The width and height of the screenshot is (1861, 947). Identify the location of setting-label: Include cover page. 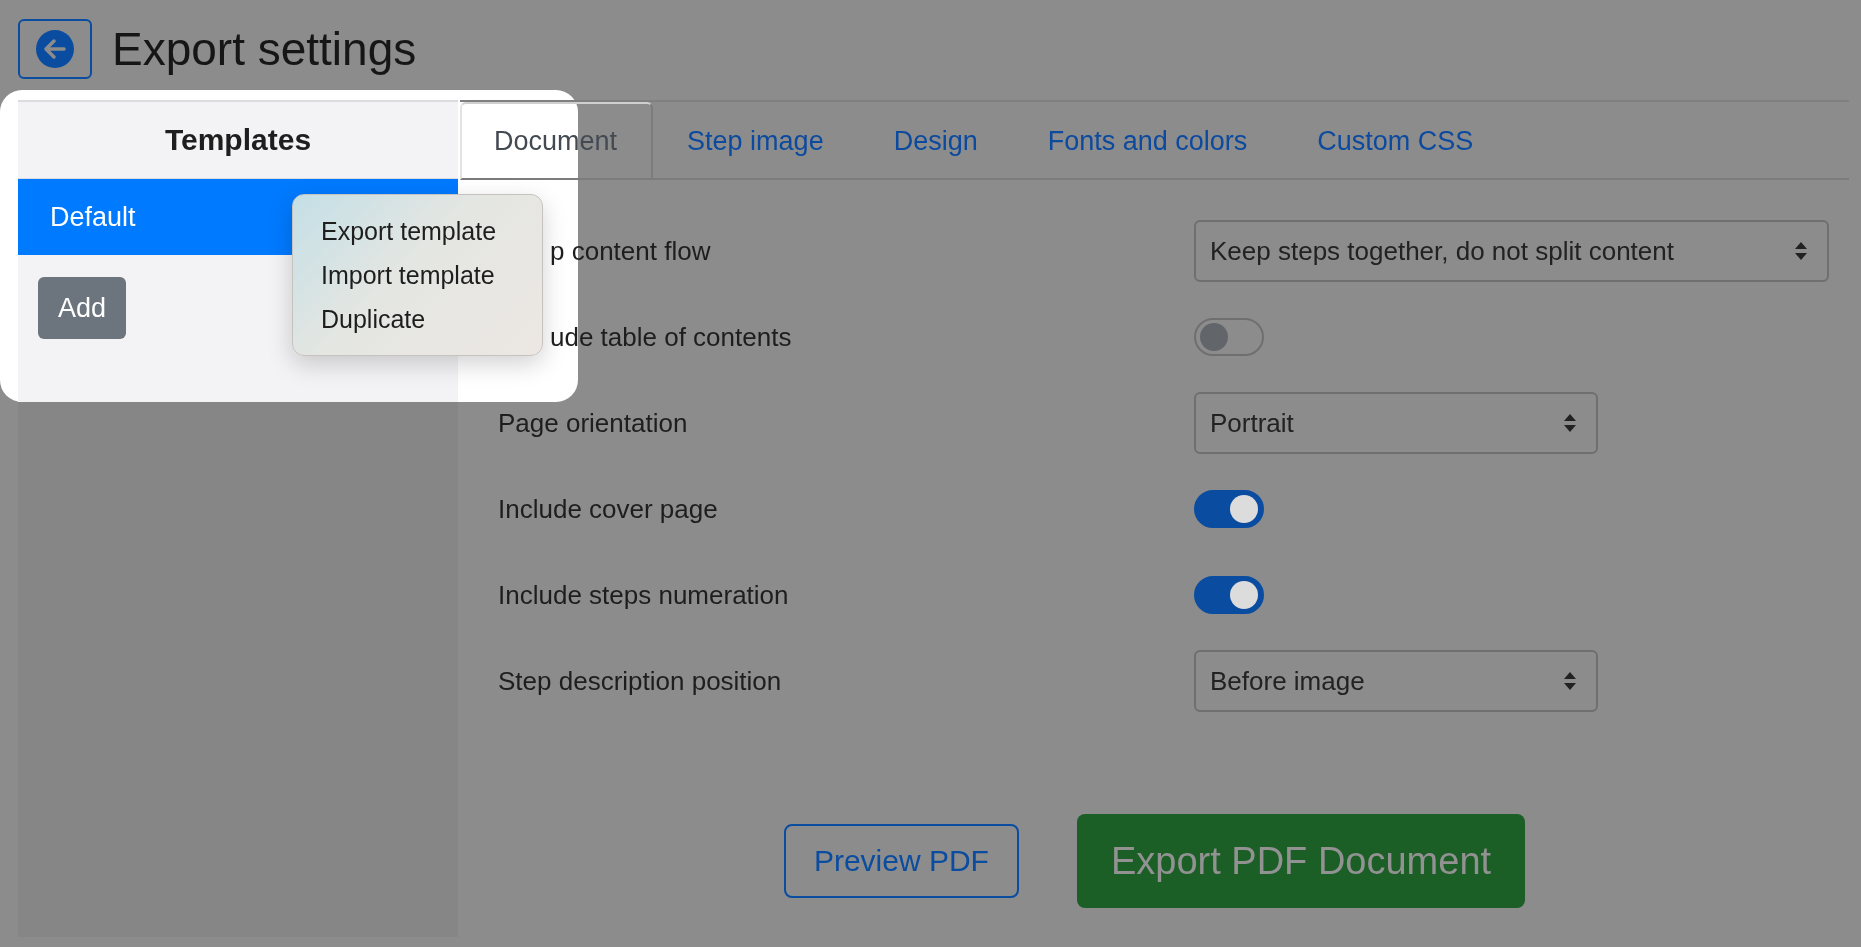
(608, 509).